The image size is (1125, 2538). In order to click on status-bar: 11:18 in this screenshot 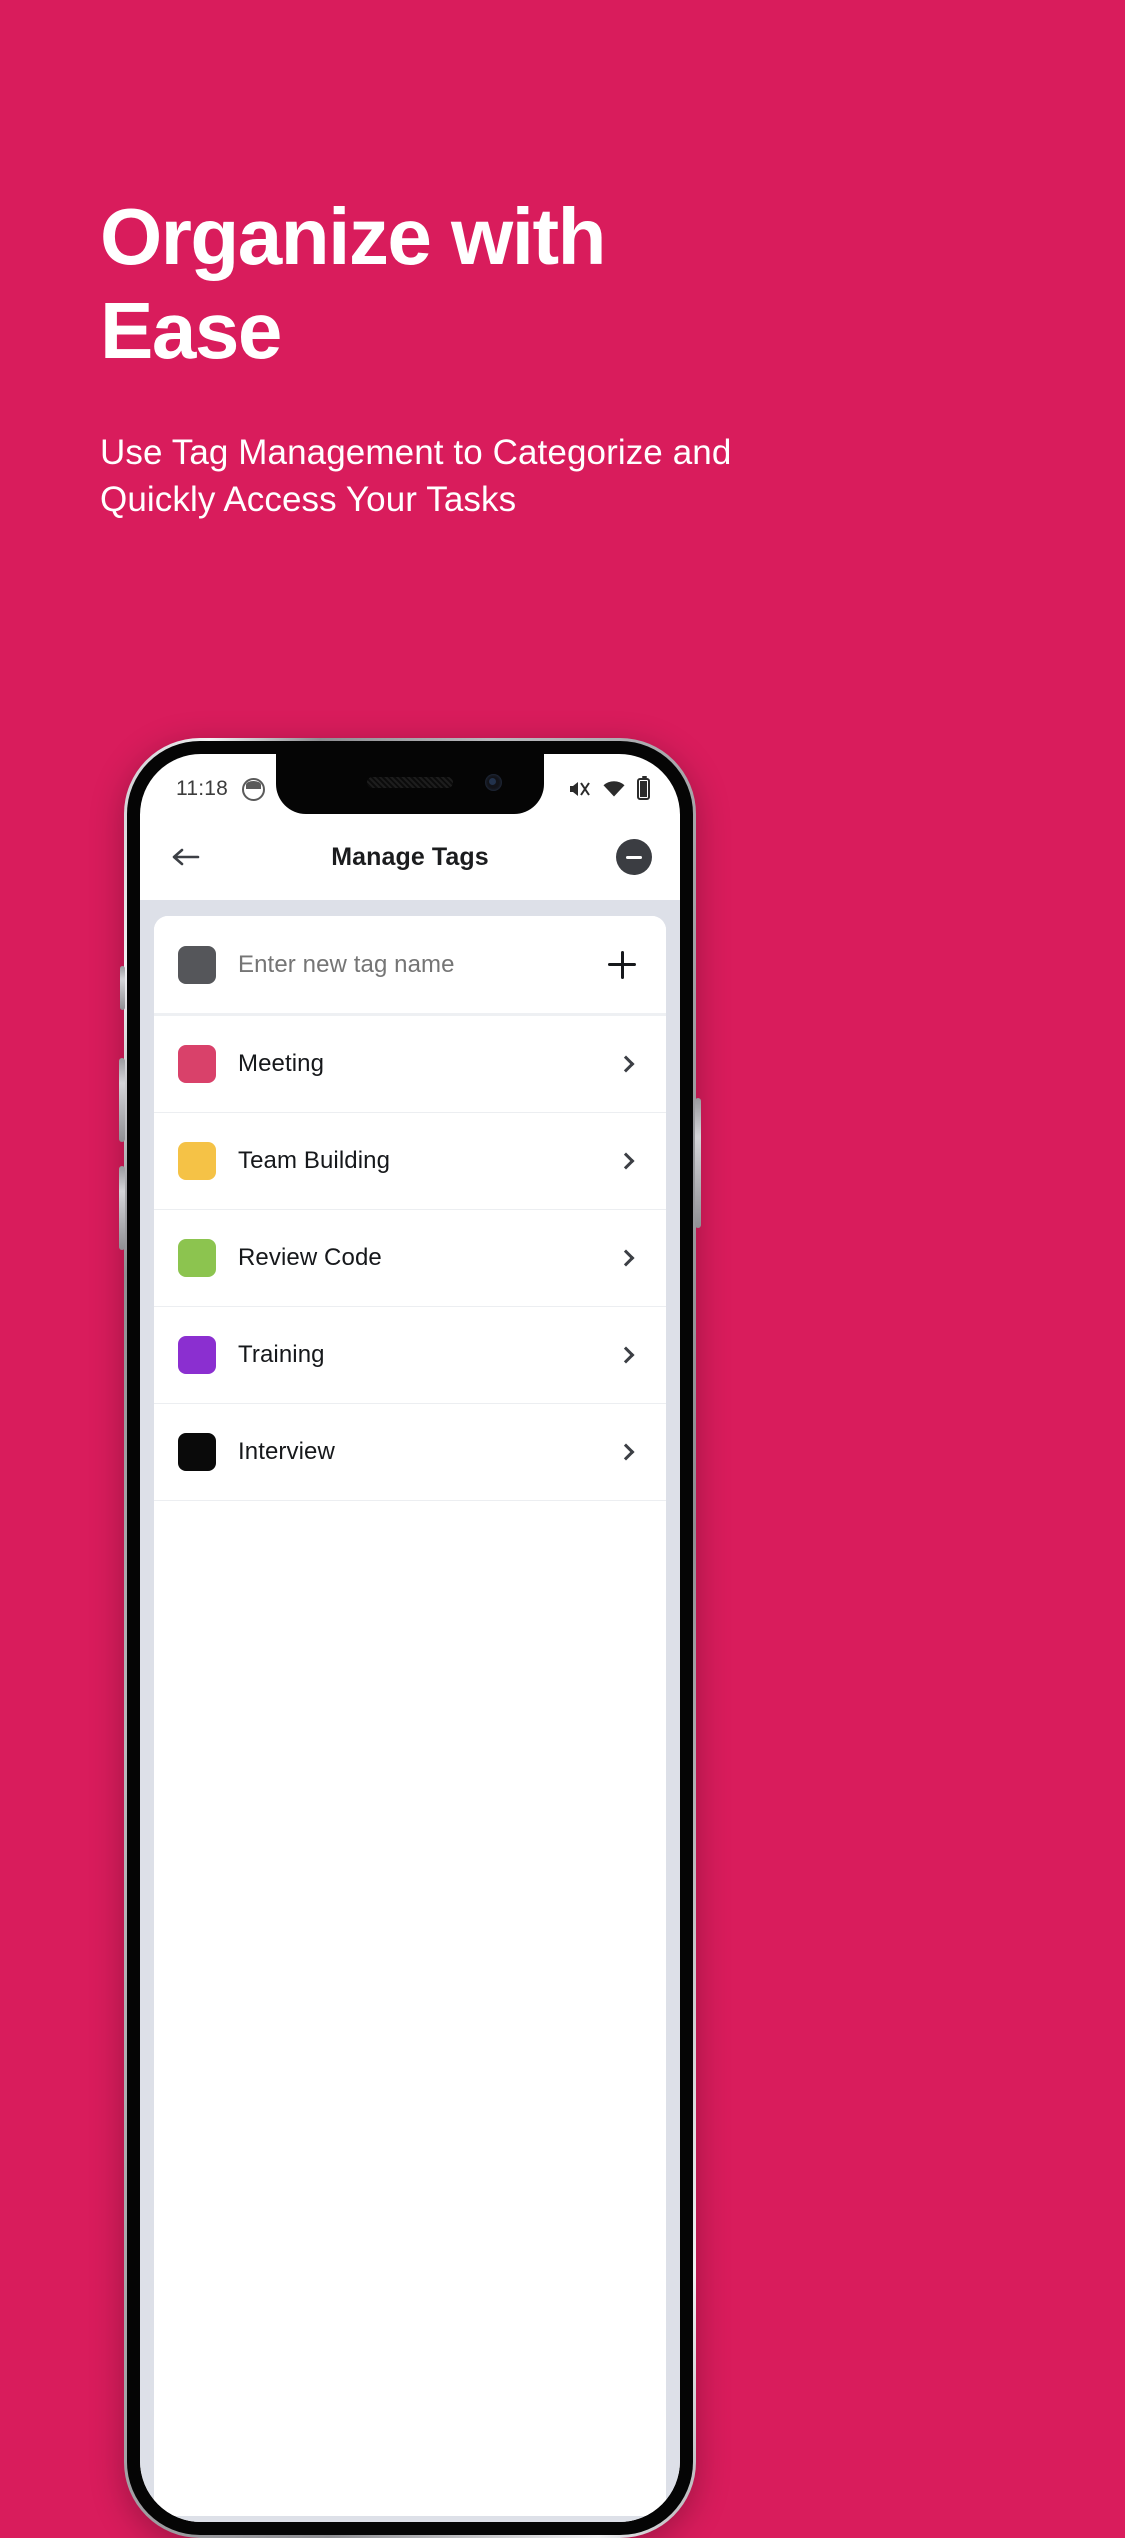, I will do `click(410, 784)`.